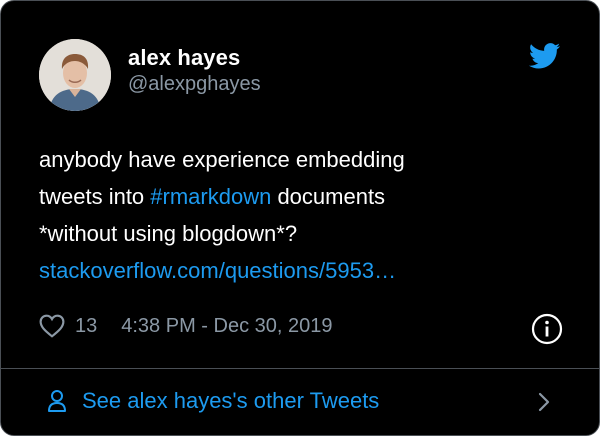 Image resolution: width=600 pixels, height=436 pixels. I want to click on hashtag-link: #rmarkdown, so click(210, 196).